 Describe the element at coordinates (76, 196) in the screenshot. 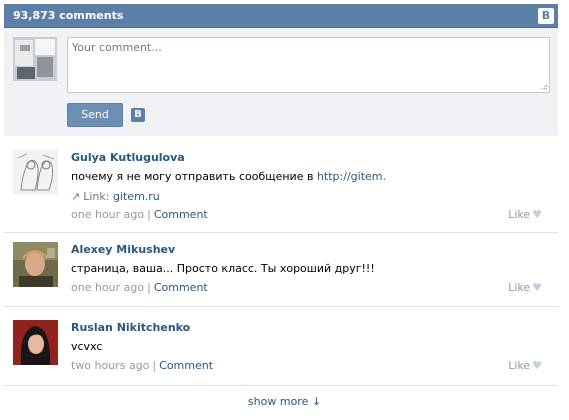

I see `link-arrow-icon: ↗` at that location.